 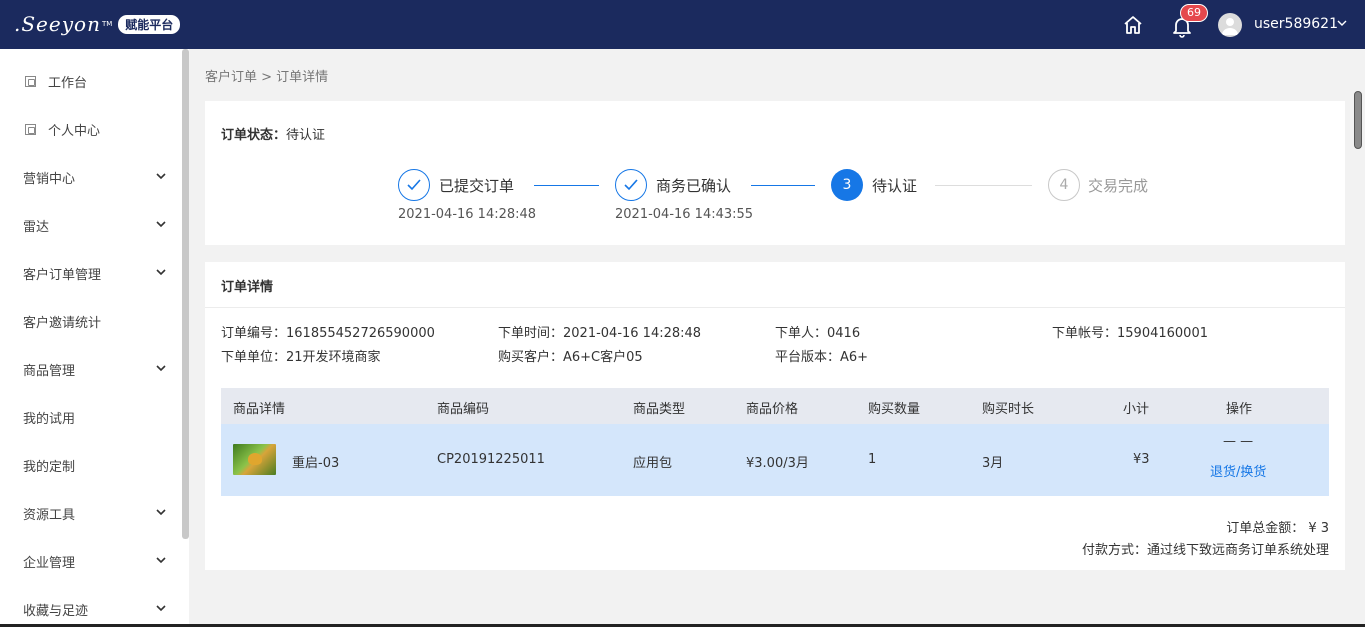 I want to click on sidebar-item-label: 企业管理, so click(x=49, y=563).